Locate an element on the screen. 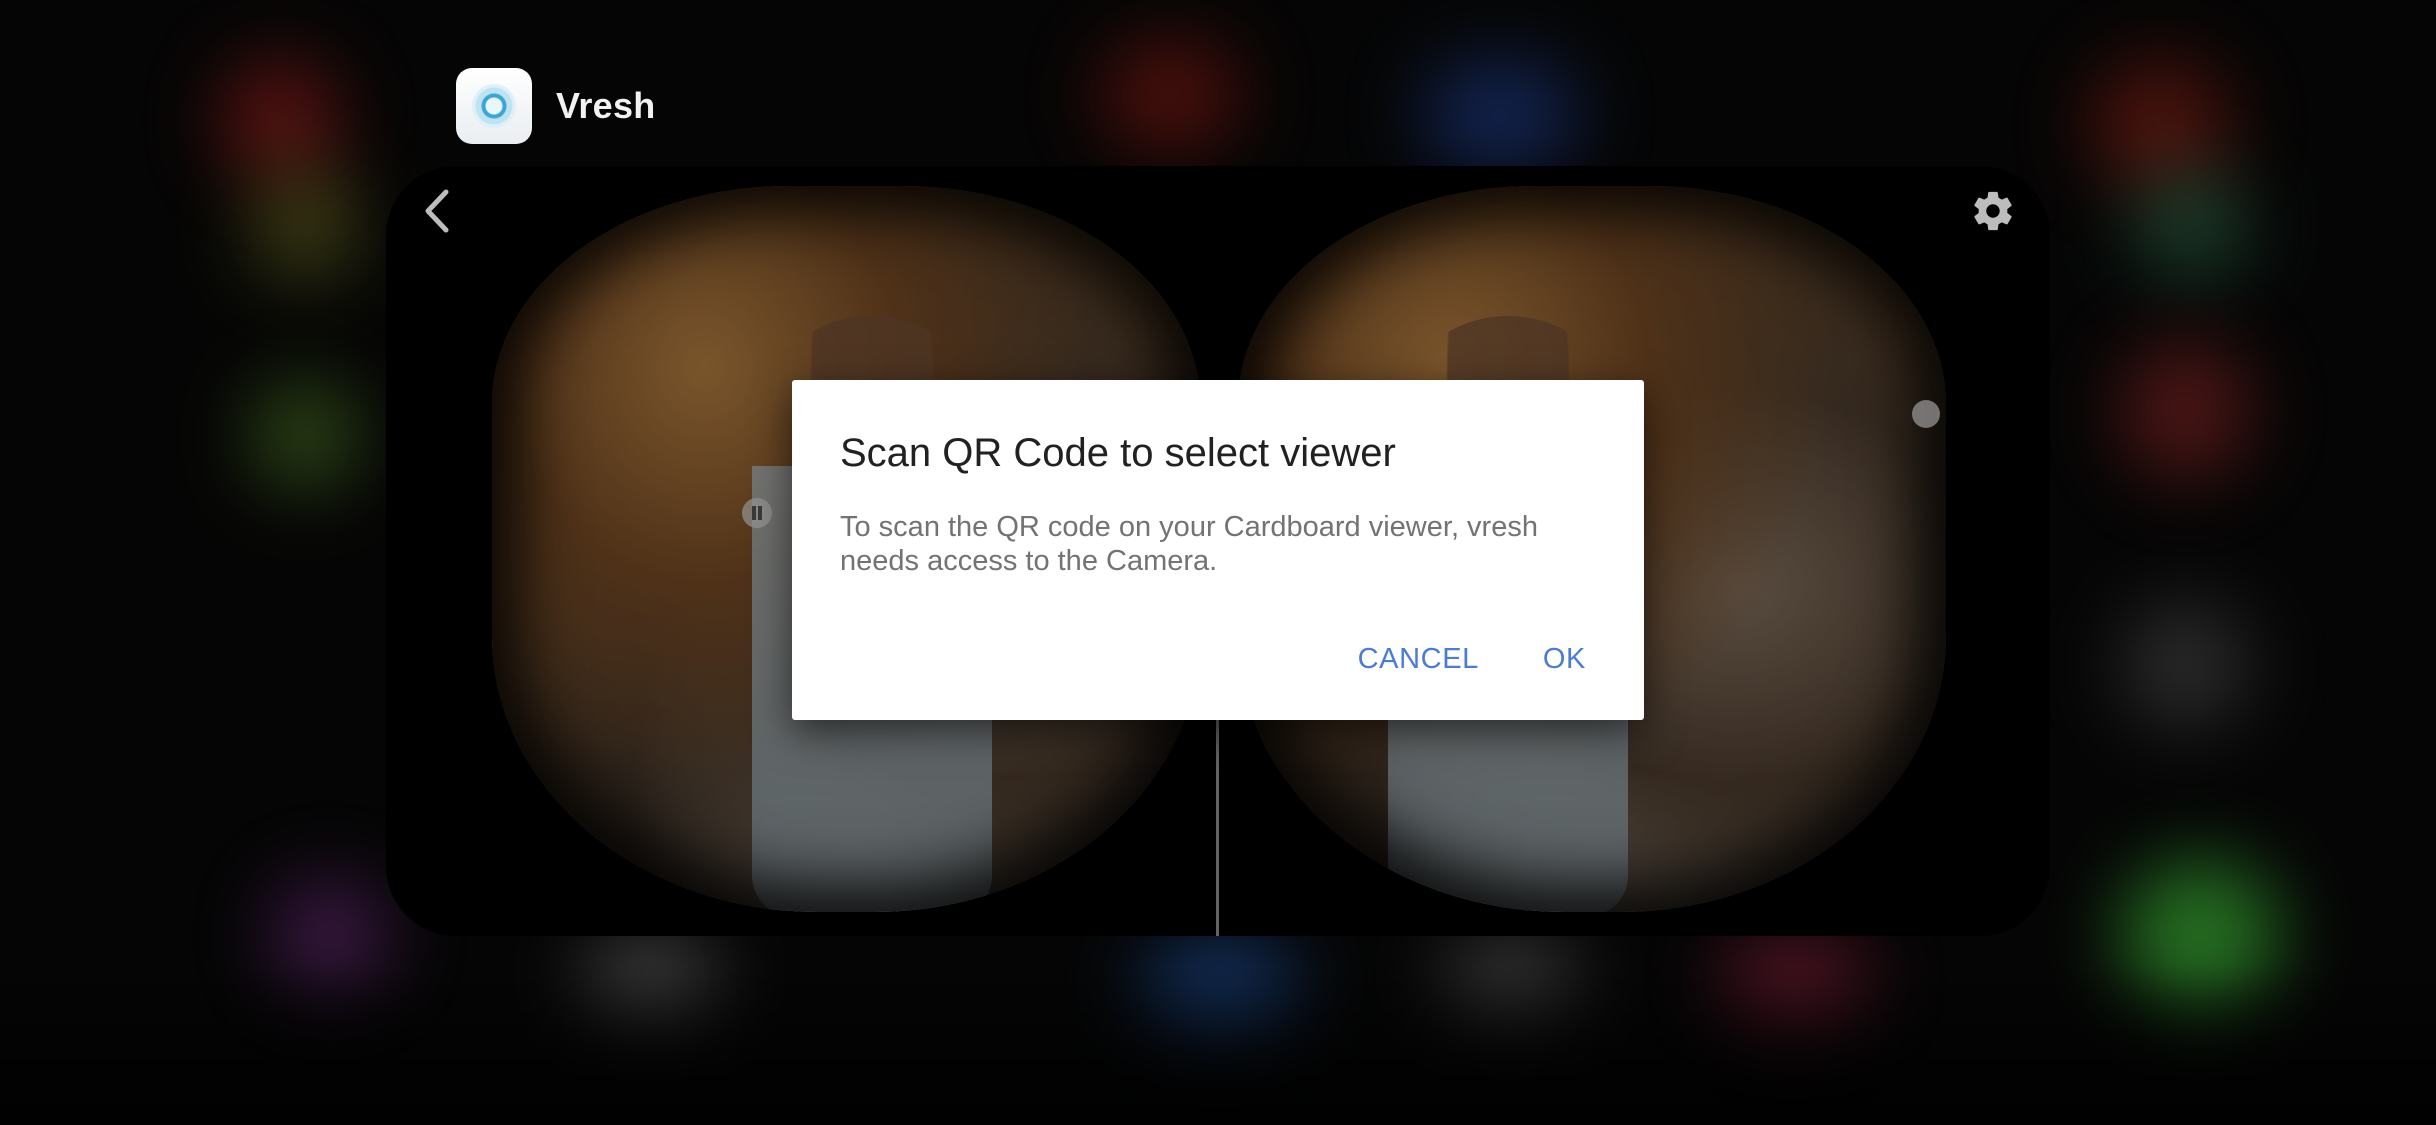  cancel-button: CANCEL is located at coordinates (1418, 659).